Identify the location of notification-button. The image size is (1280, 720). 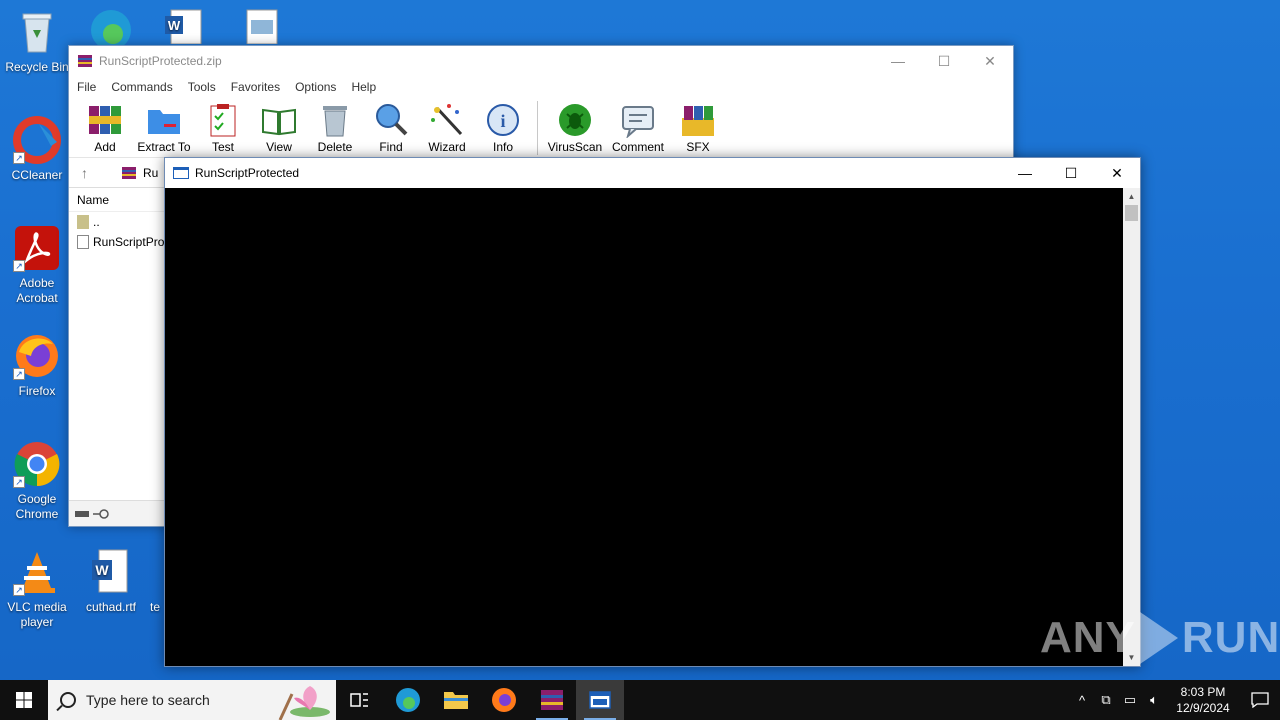
(1260, 700).